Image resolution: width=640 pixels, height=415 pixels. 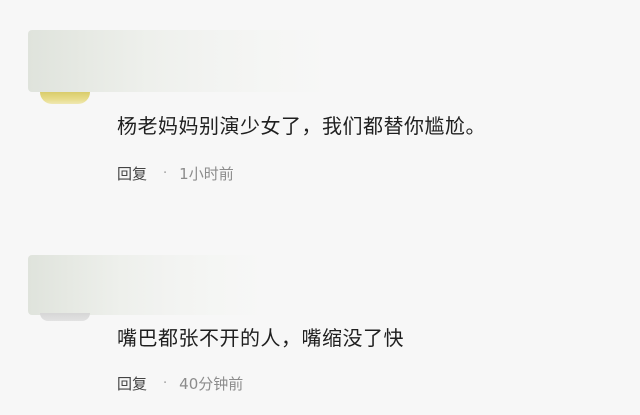 What do you see at coordinates (301, 126) in the screenshot?
I see `comment-text: 杨老妈妈别演少女了，我们都替你尴尬。` at bounding box center [301, 126].